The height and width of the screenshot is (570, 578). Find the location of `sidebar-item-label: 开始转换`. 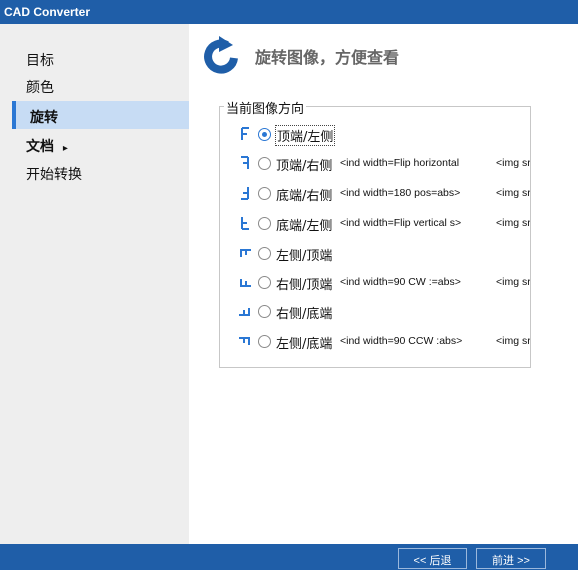

sidebar-item-label: 开始转换 is located at coordinates (54, 175).